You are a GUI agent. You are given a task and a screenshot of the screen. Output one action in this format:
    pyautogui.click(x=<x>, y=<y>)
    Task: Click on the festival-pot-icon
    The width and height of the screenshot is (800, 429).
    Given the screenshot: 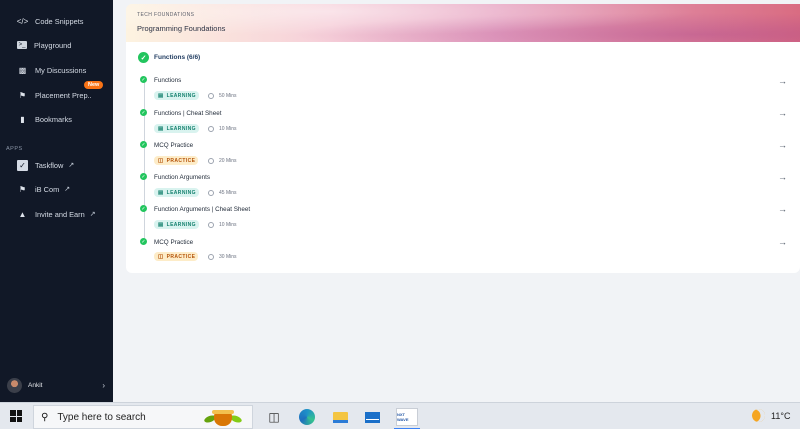 What is the action you would take?
    pyautogui.click(x=223, y=417)
    